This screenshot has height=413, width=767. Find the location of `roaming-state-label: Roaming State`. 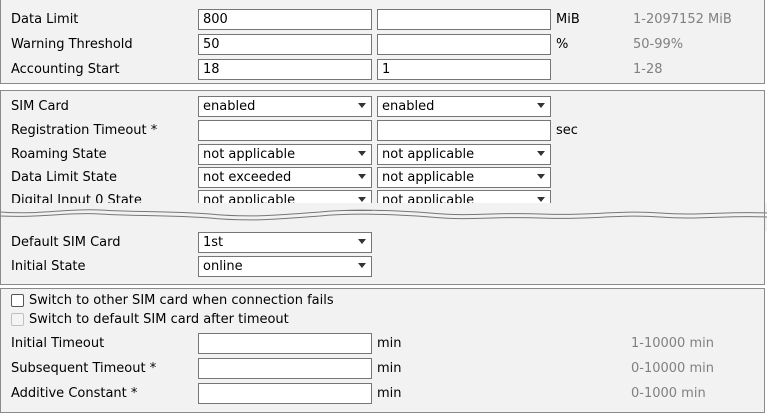

roaming-state-label: Roaming State is located at coordinates (59, 154).